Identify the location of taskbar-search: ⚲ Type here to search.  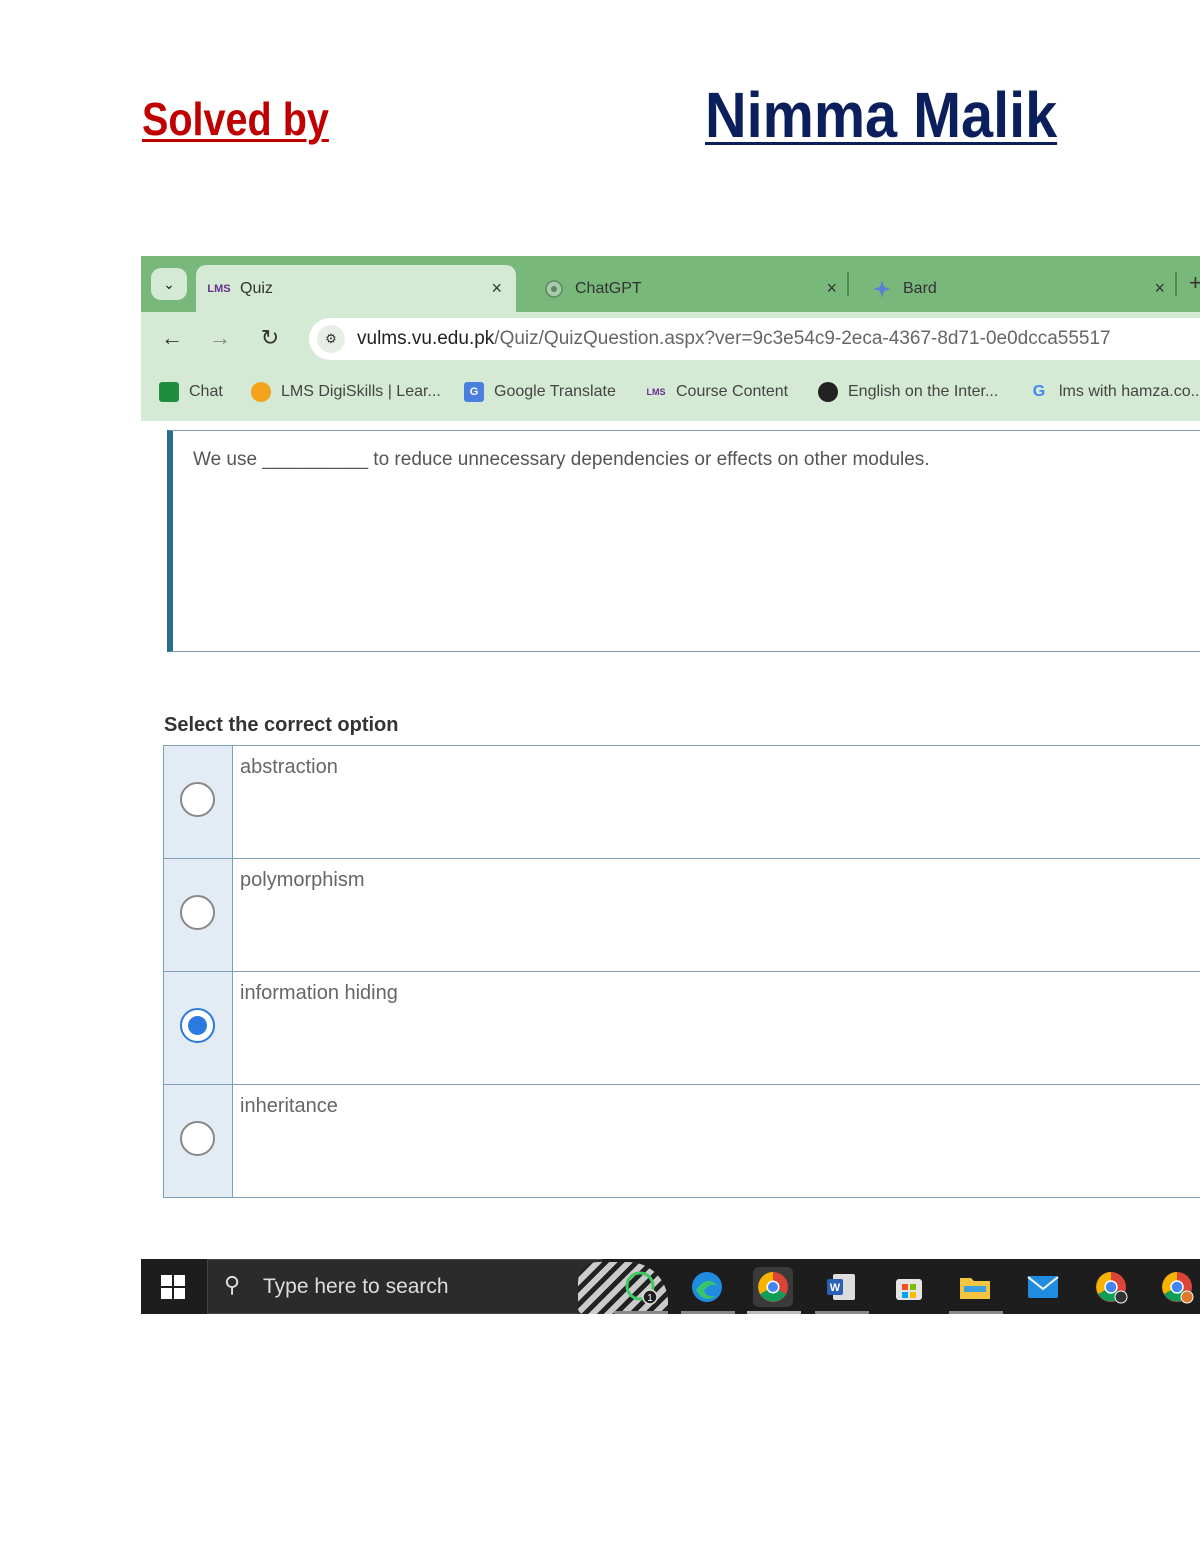
(437, 1286).